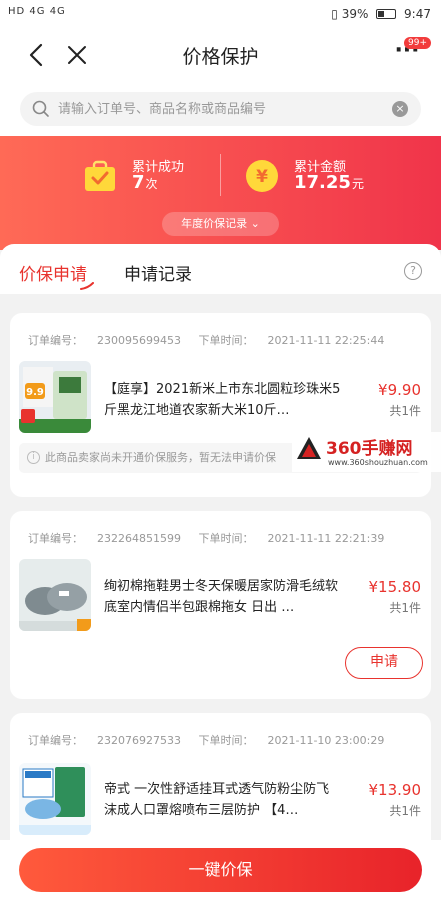 Image resolution: width=441 pixels, height=900 pixels. What do you see at coordinates (160, 457) in the screenshot?
I see `notice-text: 此商品卖家尚未开通价保服务，暂无法申请价保` at bounding box center [160, 457].